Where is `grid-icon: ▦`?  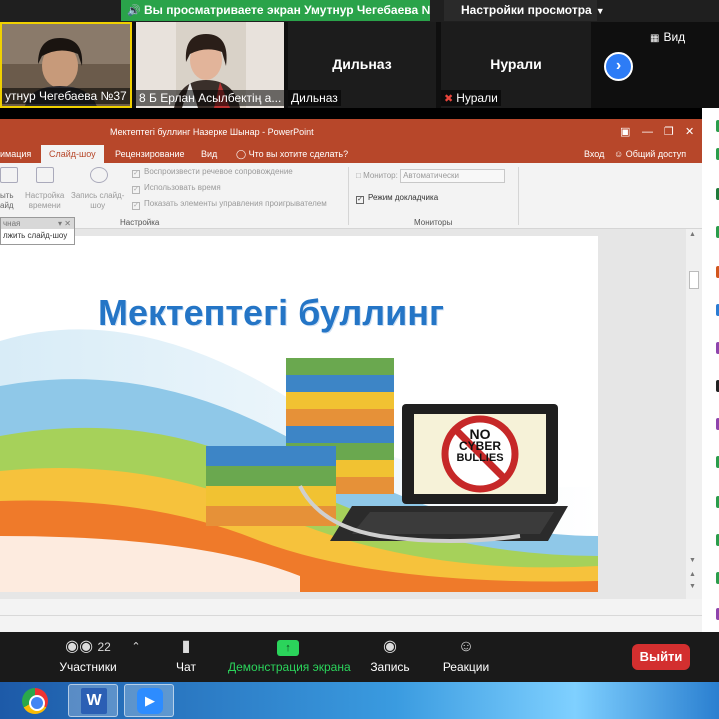 grid-icon: ▦ is located at coordinates (655, 38).